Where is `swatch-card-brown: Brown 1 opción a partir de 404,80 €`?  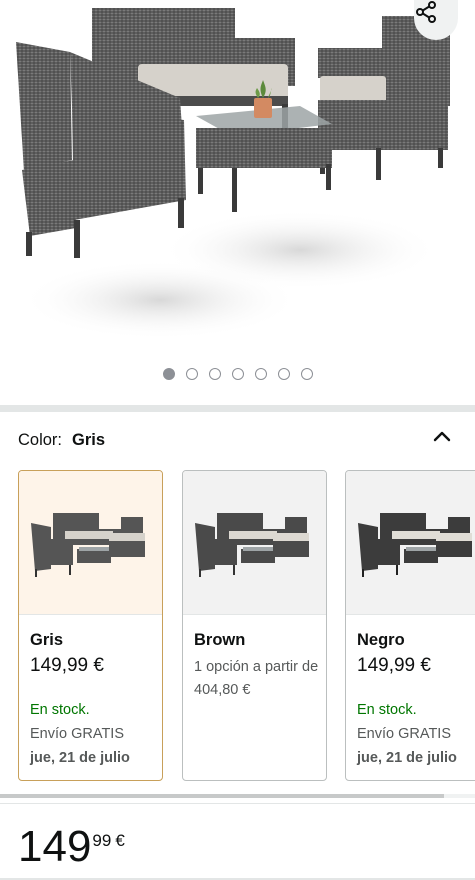 swatch-card-brown: Brown 1 opción a partir de 404,80 € is located at coordinates (254, 625).